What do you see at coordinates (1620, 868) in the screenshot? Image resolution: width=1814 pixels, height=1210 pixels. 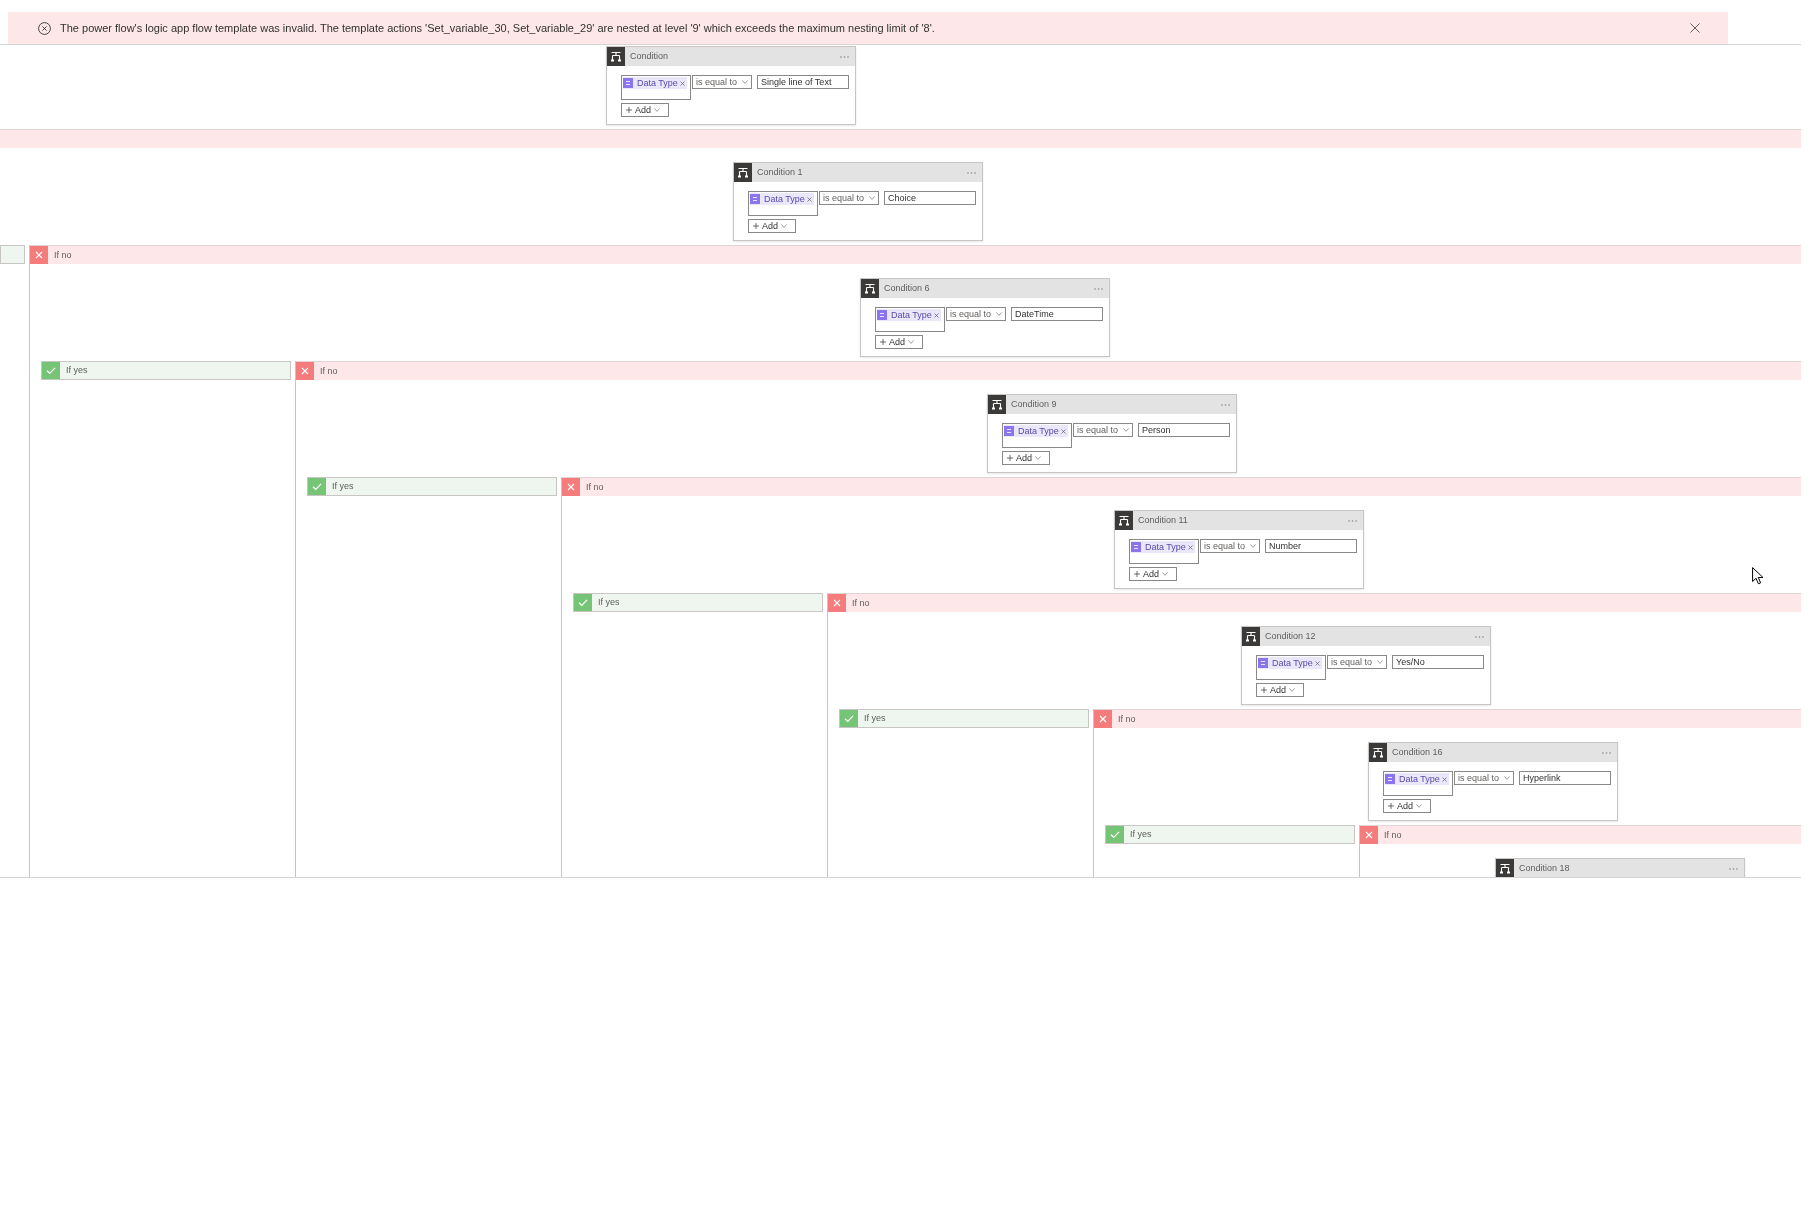 I see `card-header: Condition 18` at bounding box center [1620, 868].